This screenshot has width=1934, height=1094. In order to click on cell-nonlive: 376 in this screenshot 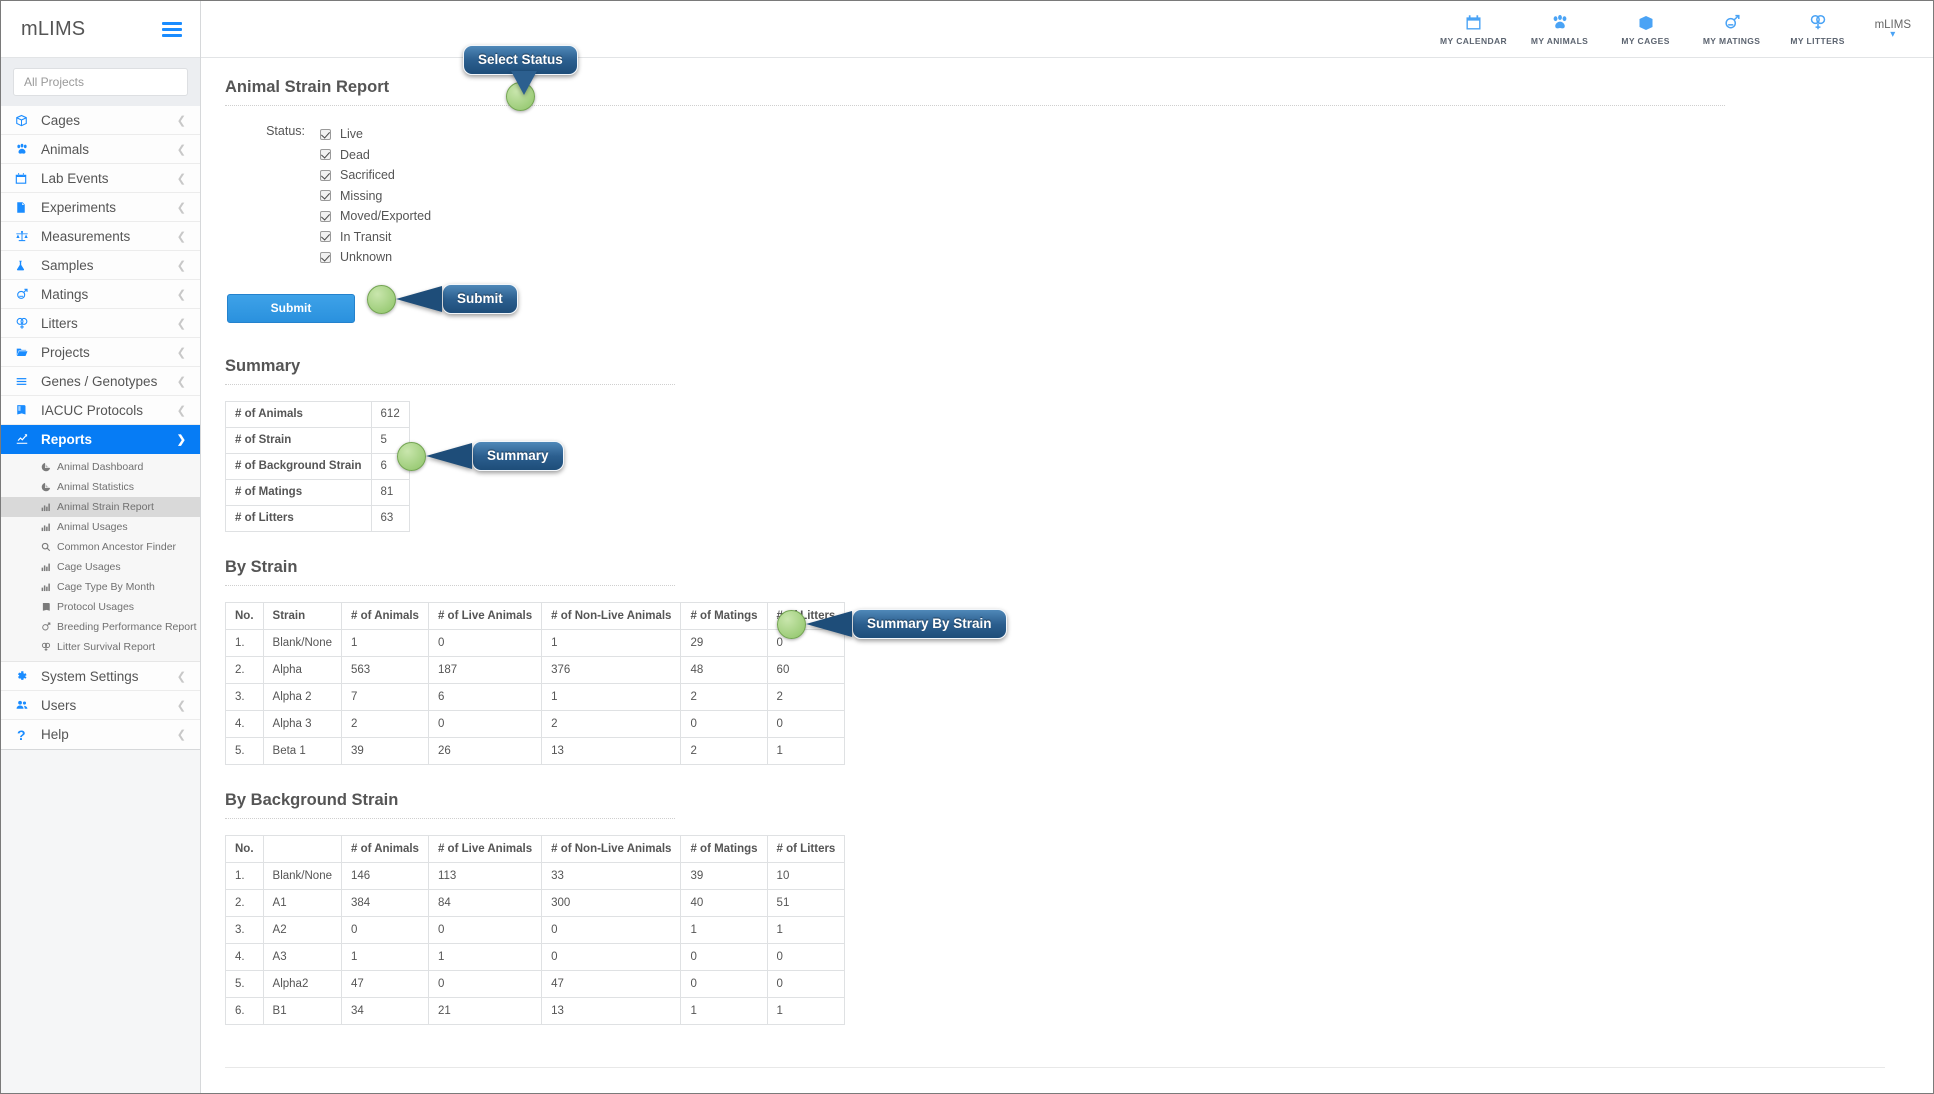, I will do `click(611, 669)`.